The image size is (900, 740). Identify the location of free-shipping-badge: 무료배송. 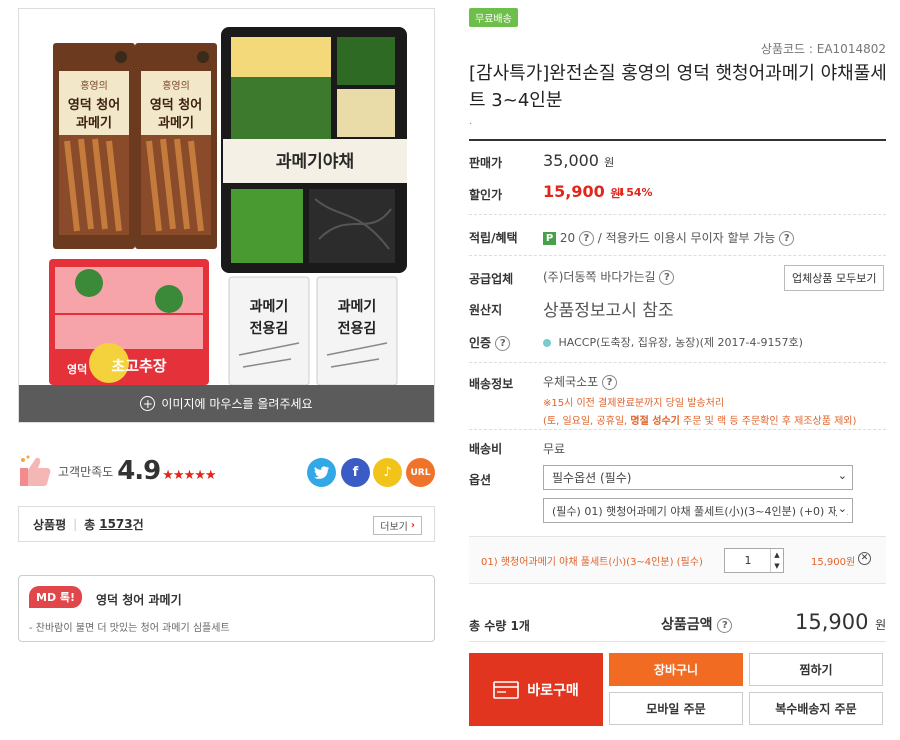
(493, 17).